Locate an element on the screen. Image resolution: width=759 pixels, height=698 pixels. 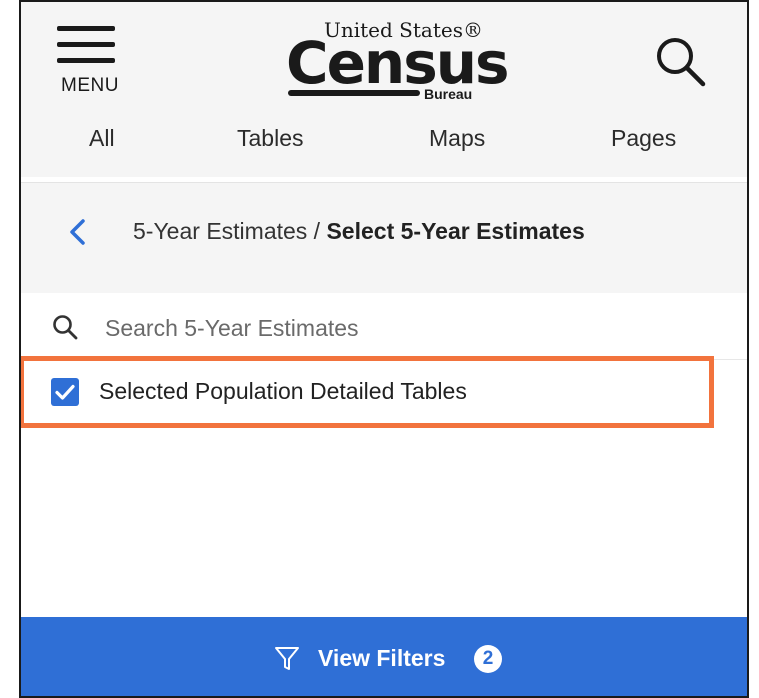
logo-line-bureau: Bureau is located at coordinates (448, 94).